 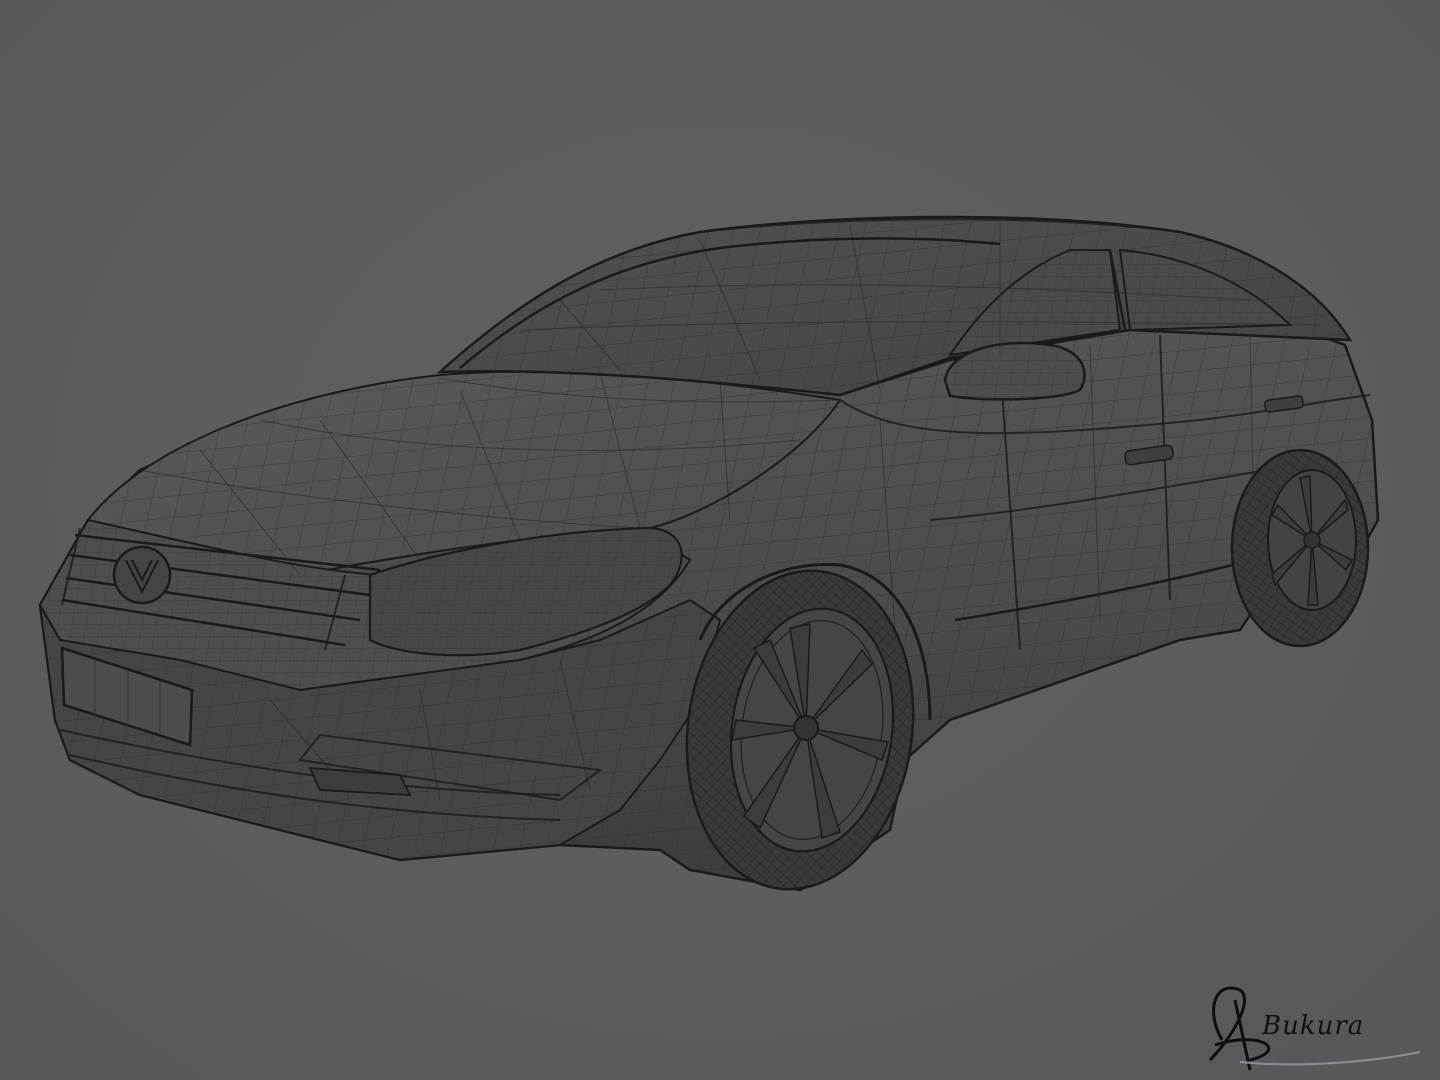 I want to click on artist-signature: Bukura, so click(x=1314, y=1028).